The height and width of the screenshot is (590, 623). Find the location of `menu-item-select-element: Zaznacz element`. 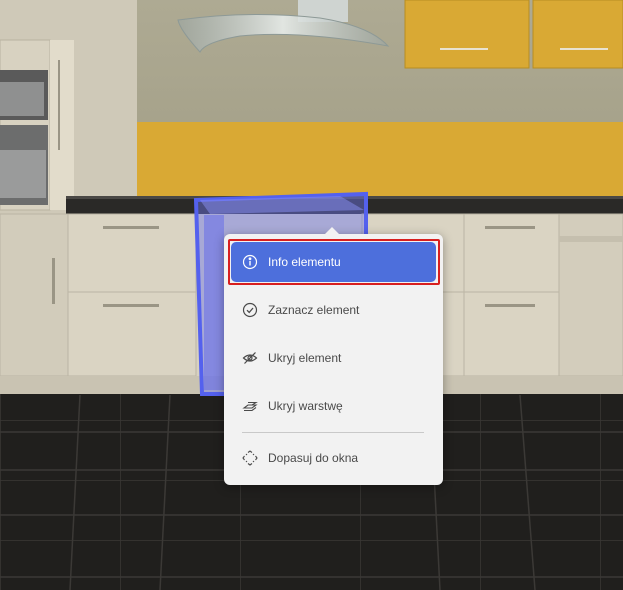

menu-item-select-element: Zaznacz element is located at coordinates (333, 310).